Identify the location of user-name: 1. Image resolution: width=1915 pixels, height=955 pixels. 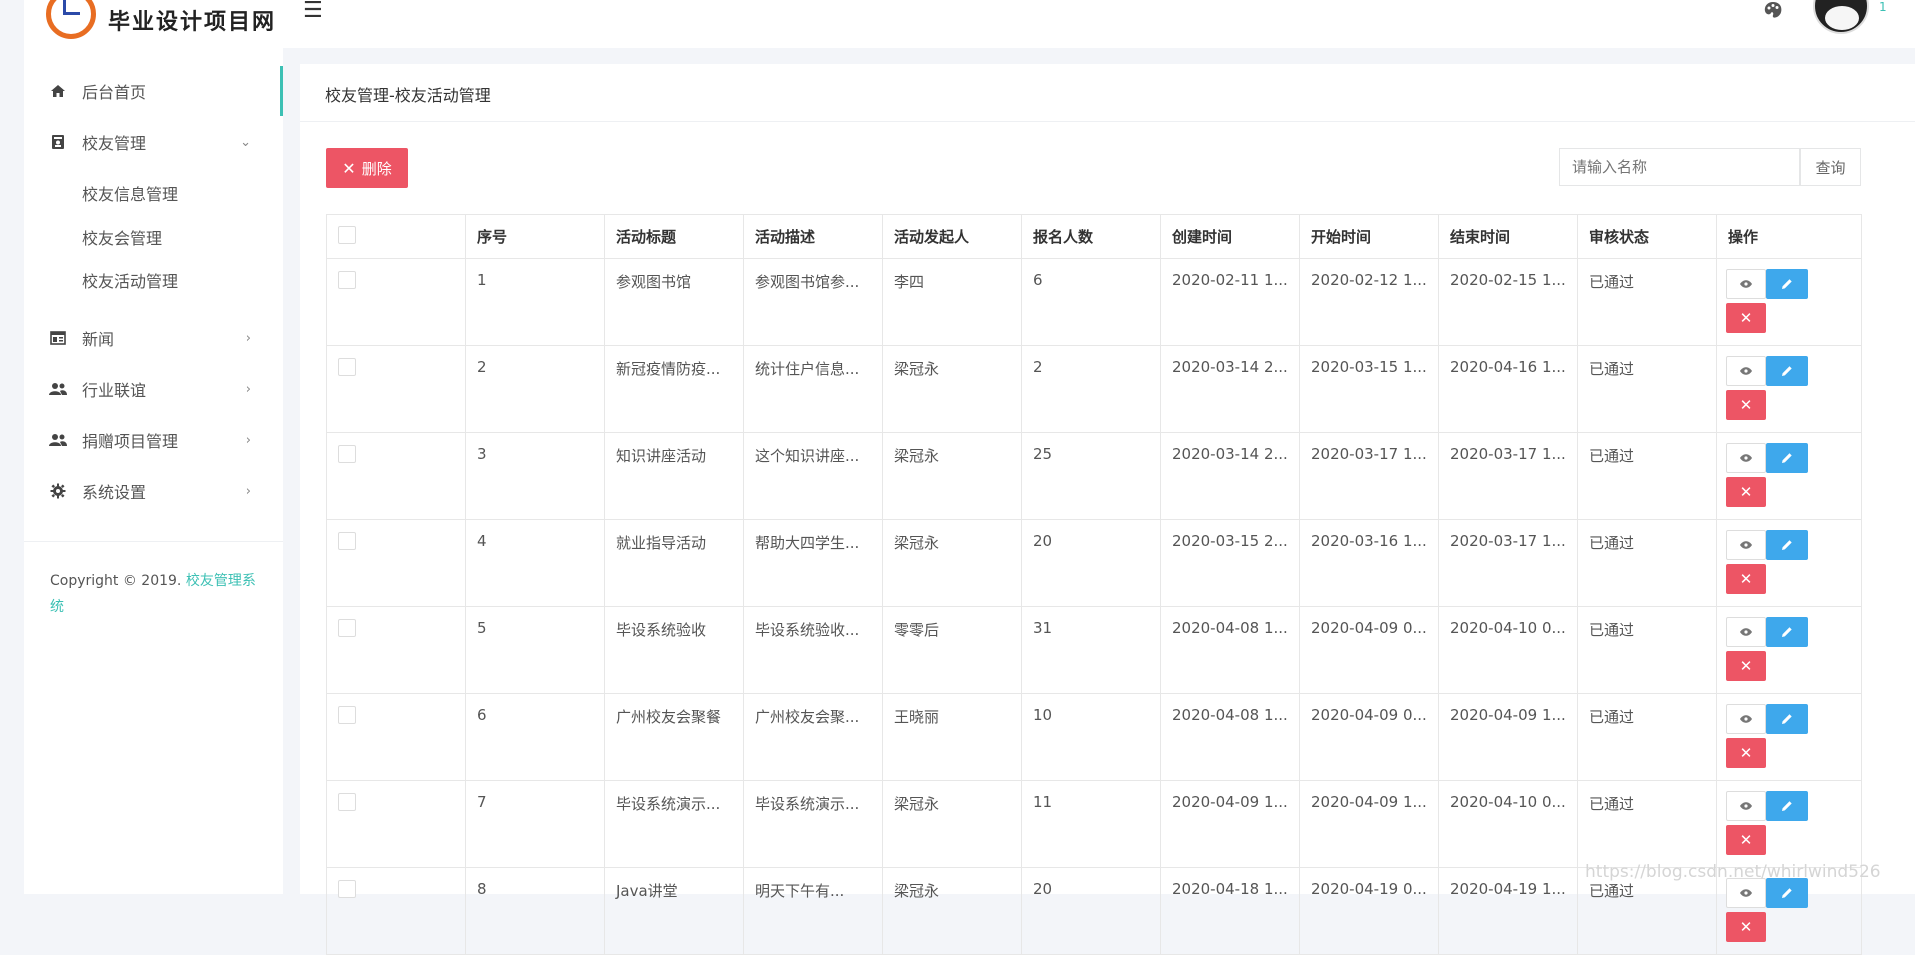
(1883, 7).